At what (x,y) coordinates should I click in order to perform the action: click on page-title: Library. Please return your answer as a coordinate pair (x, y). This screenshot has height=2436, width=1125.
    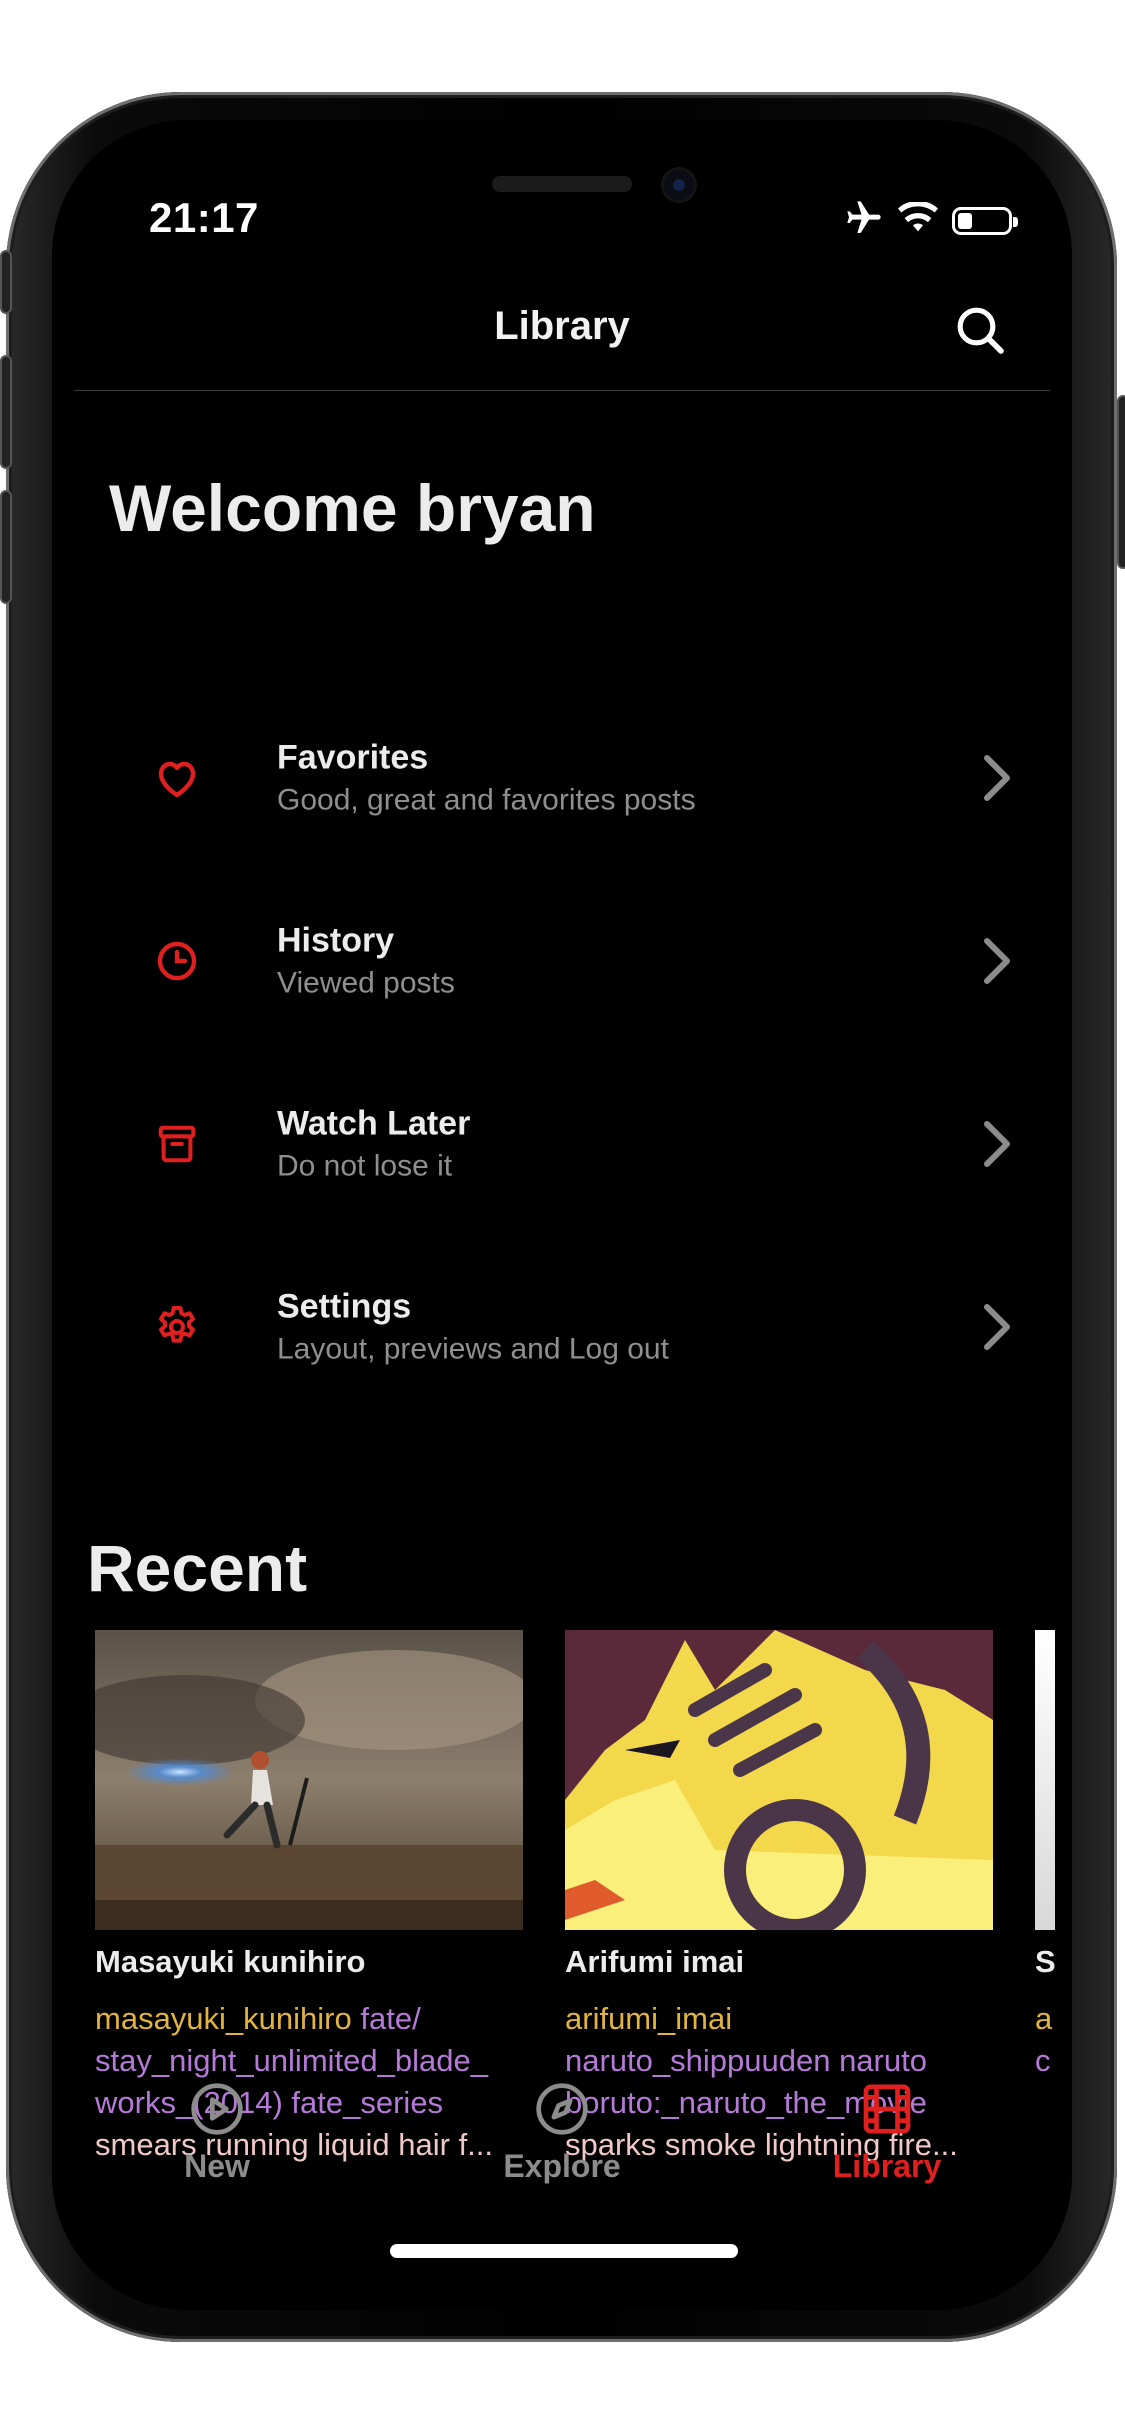
    Looking at the image, I should click on (562, 326).